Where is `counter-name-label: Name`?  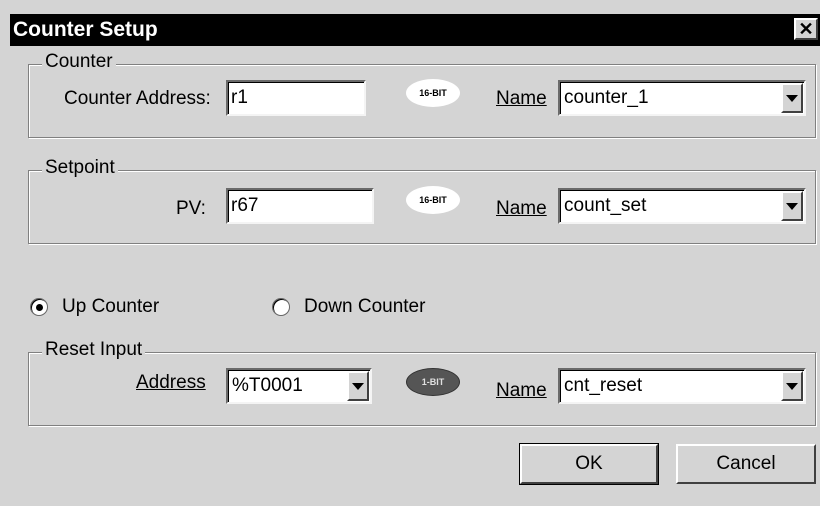 counter-name-label: Name is located at coordinates (521, 98).